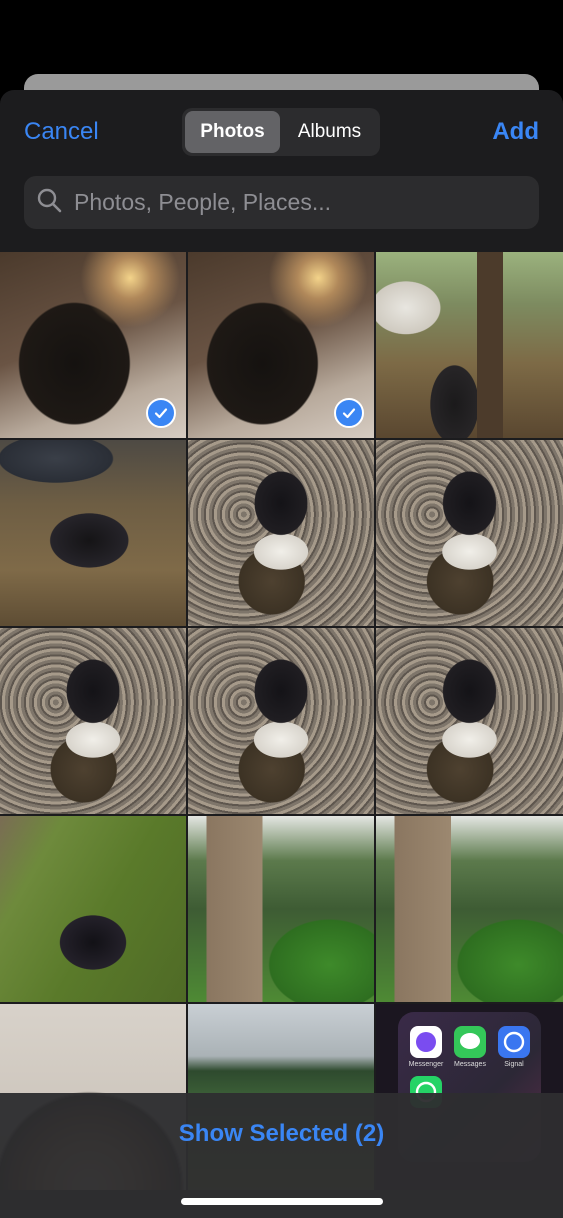 The width and height of the screenshot is (563, 1218). Describe the element at coordinates (49, 202) in the screenshot. I see `search-icon` at that location.